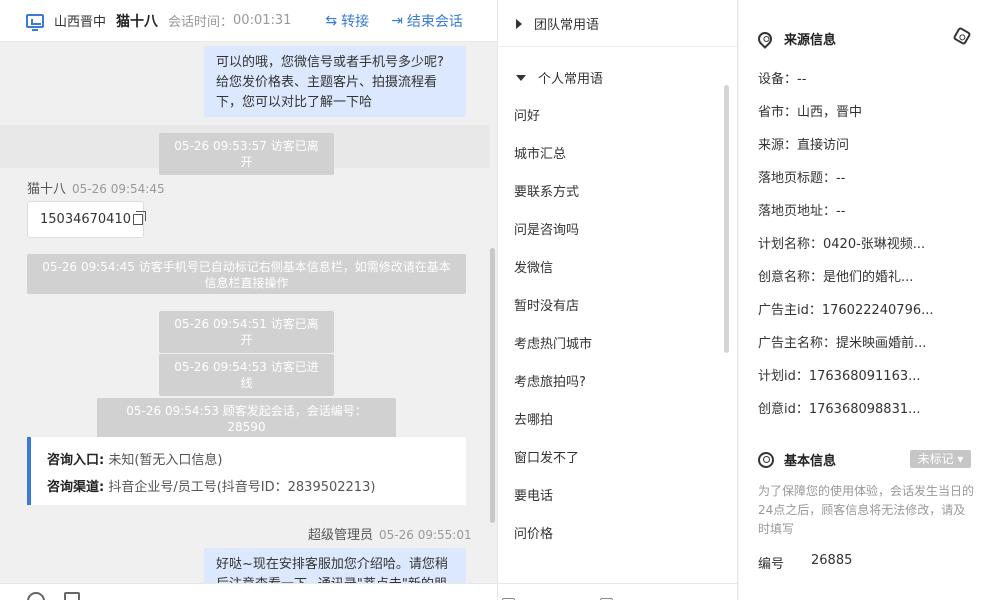 The image size is (997, 600). Describe the element at coordinates (137, 21) in the screenshot. I see `visitor-name: 猫十八` at that location.